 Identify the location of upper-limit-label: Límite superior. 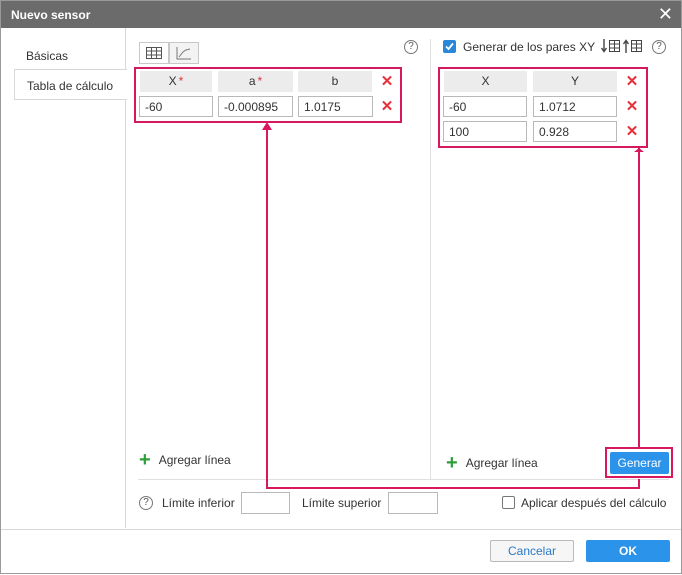
(342, 503).